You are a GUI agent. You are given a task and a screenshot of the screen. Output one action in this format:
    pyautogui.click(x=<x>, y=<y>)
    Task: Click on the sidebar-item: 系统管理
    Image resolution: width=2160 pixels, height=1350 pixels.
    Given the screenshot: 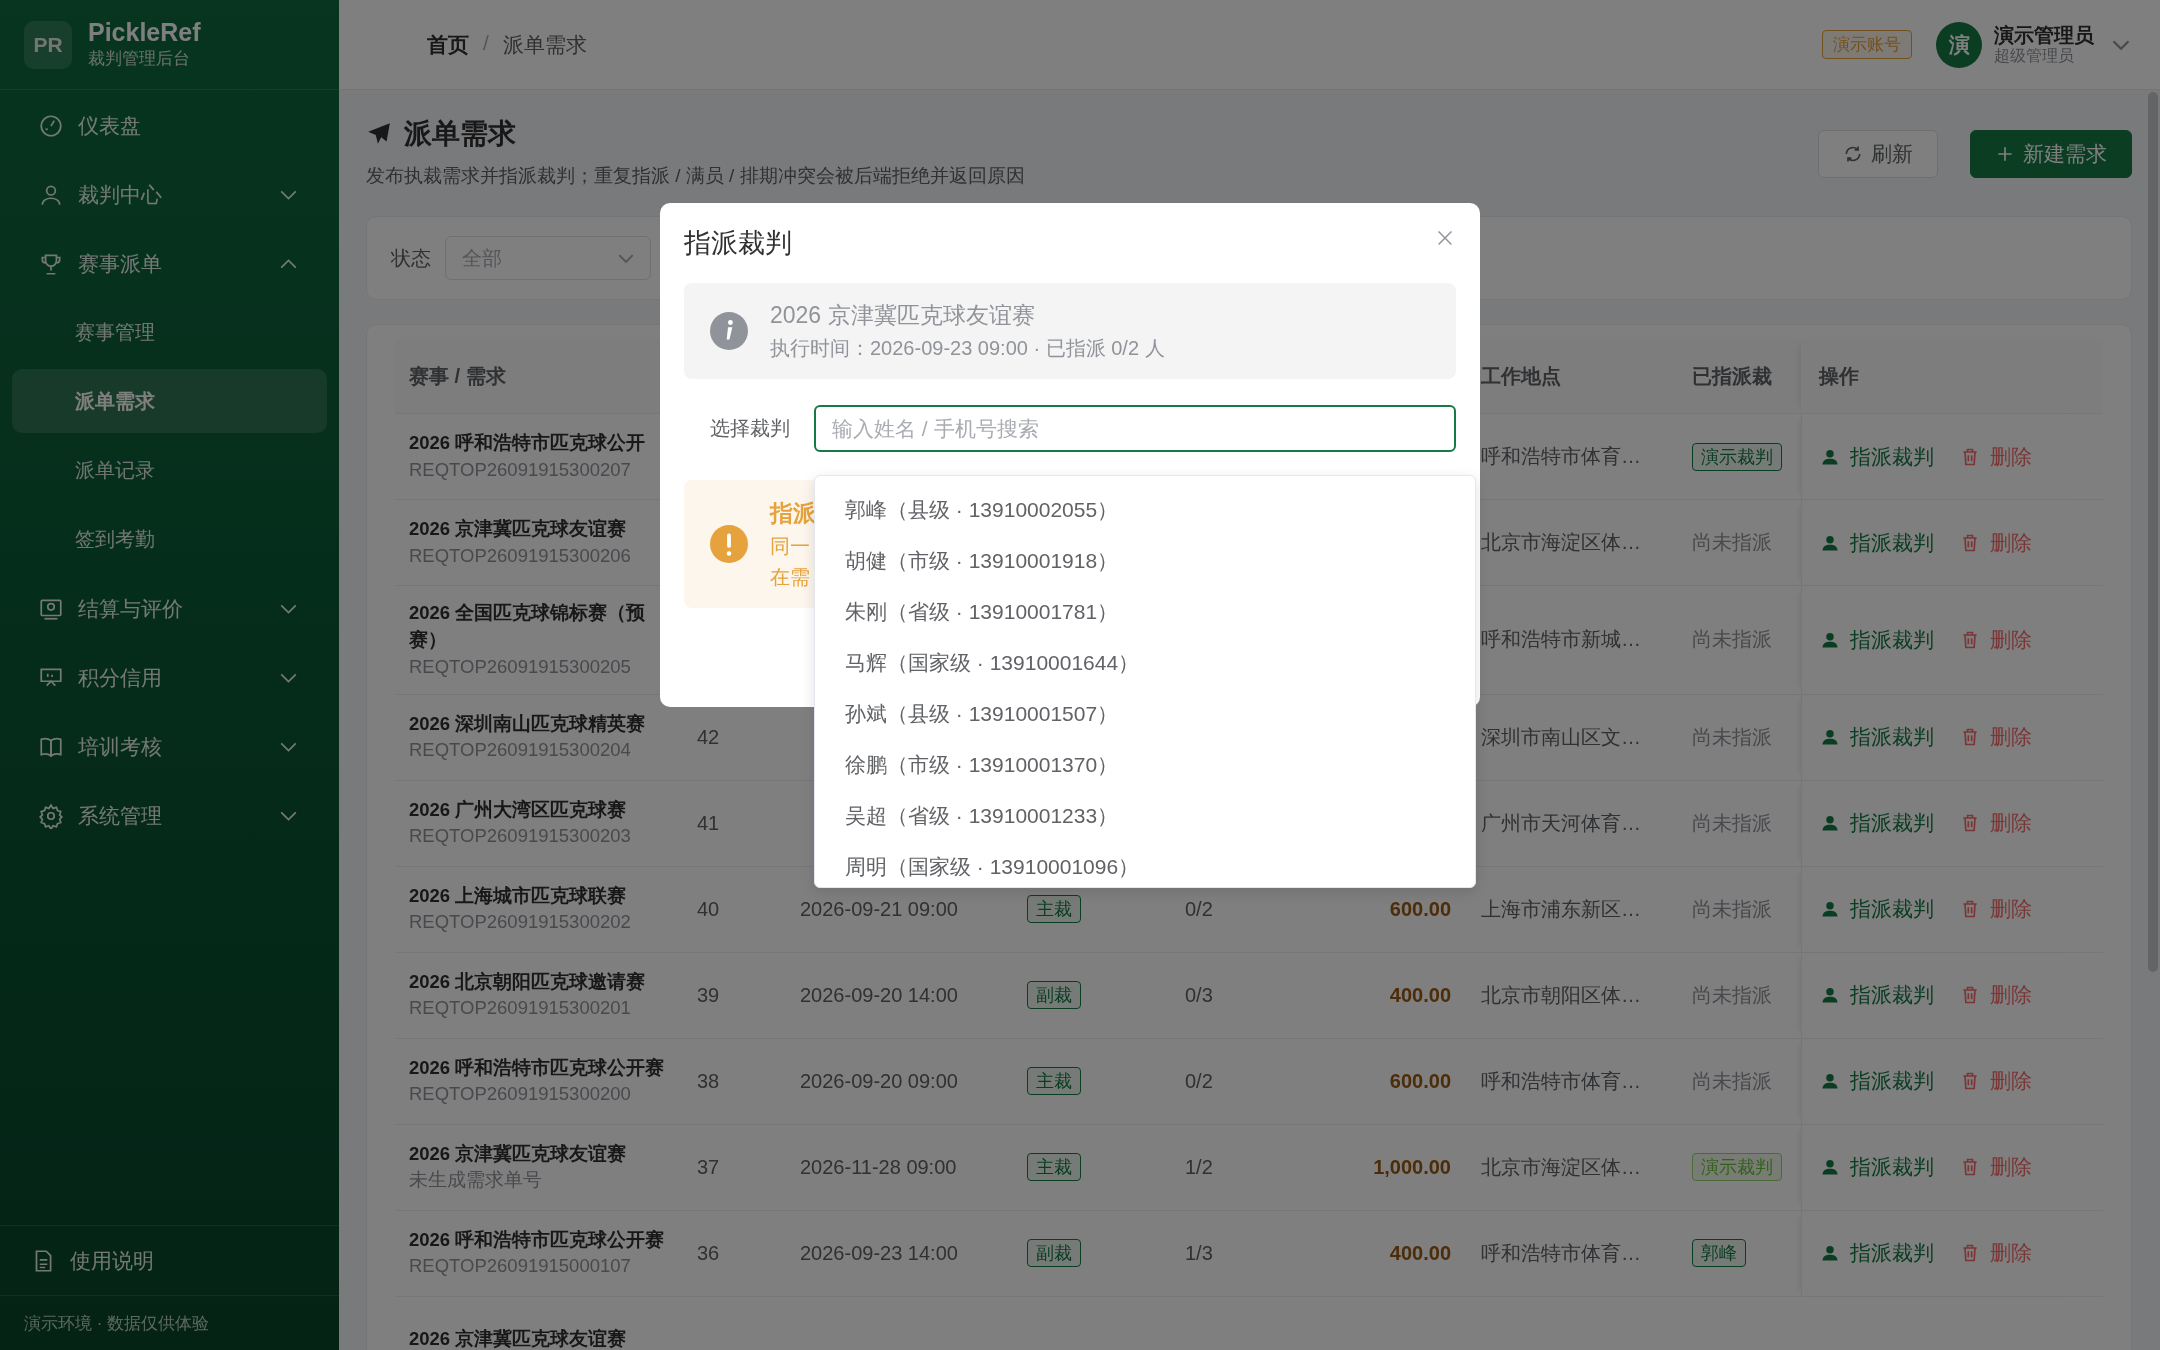 What is the action you would take?
    pyautogui.click(x=169, y=815)
    